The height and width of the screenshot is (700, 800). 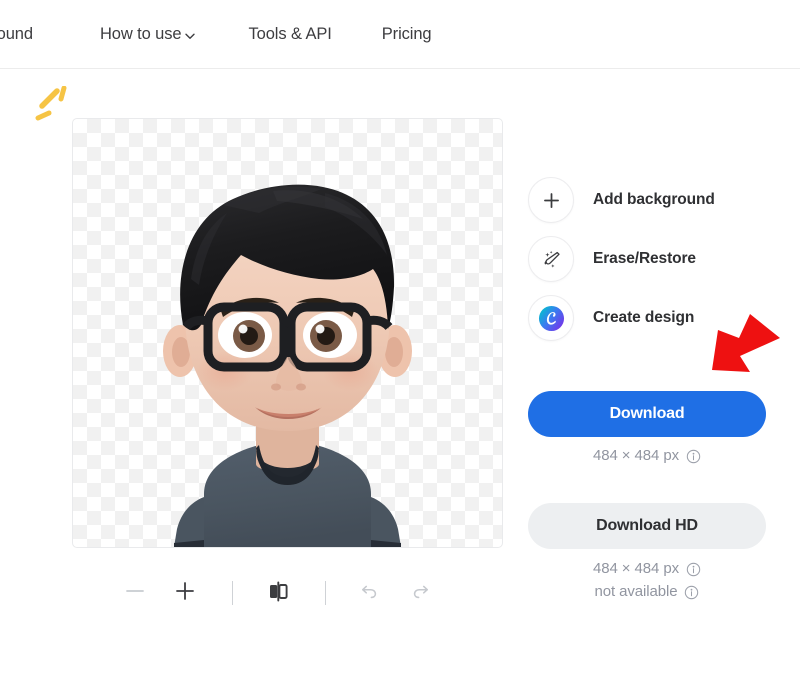 I want to click on redo-button, so click(x=421, y=593).